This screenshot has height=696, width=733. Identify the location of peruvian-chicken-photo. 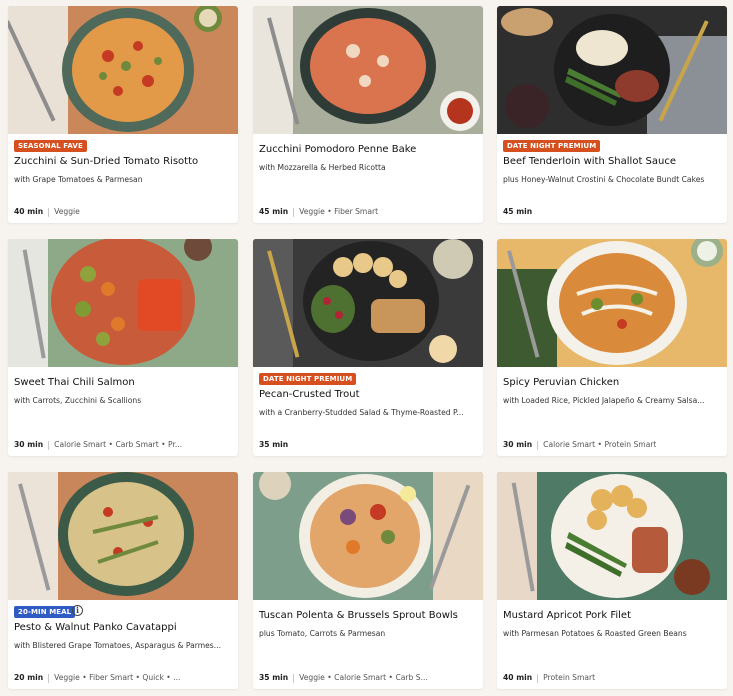
(612, 303).